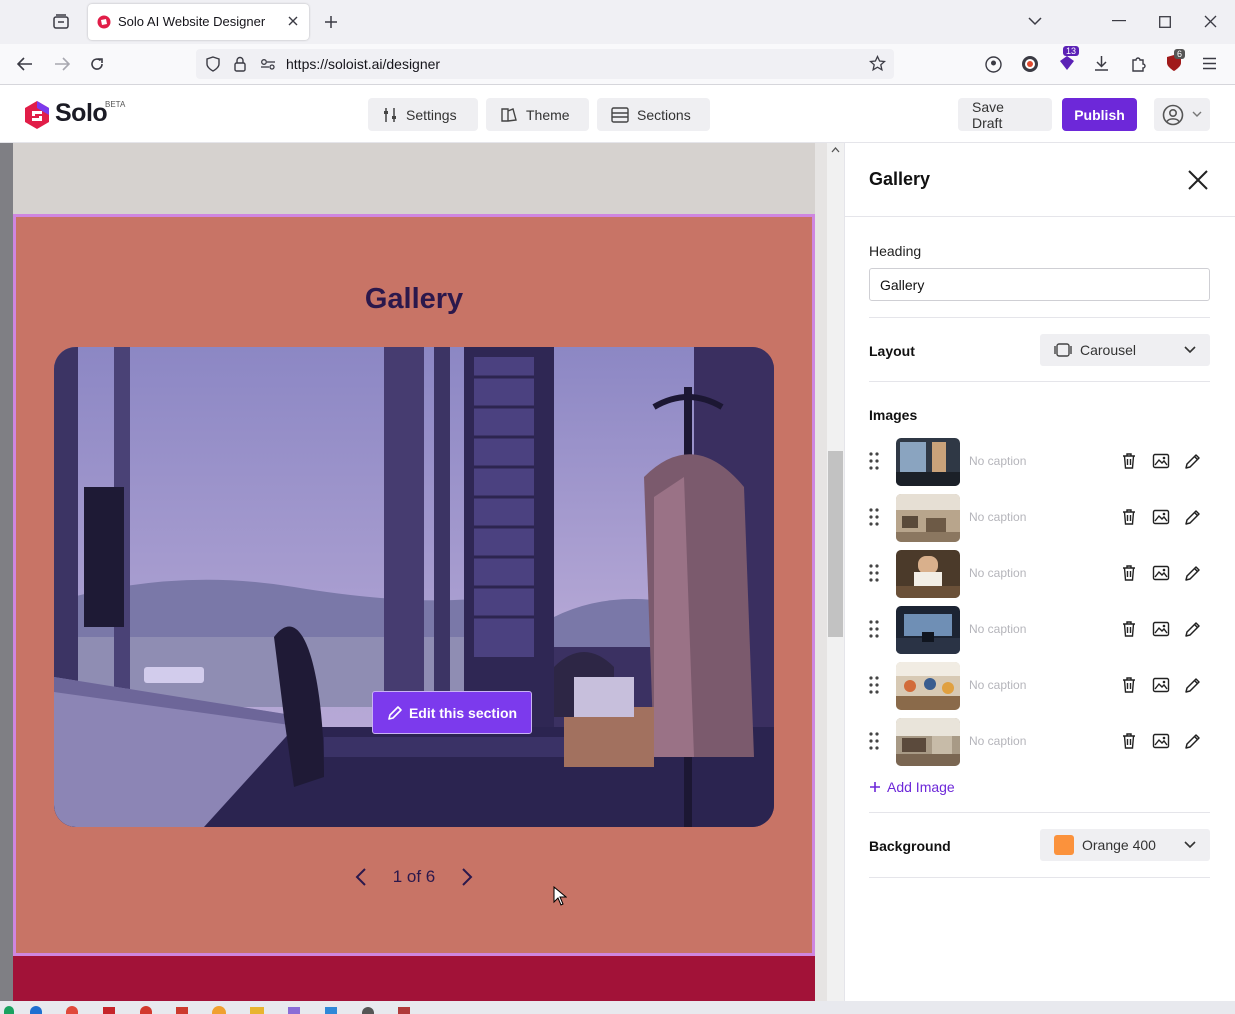 Image resolution: width=1235 pixels, height=1014 pixels. I want to click on extension-badge-icon: 13, so click(1068, 59).